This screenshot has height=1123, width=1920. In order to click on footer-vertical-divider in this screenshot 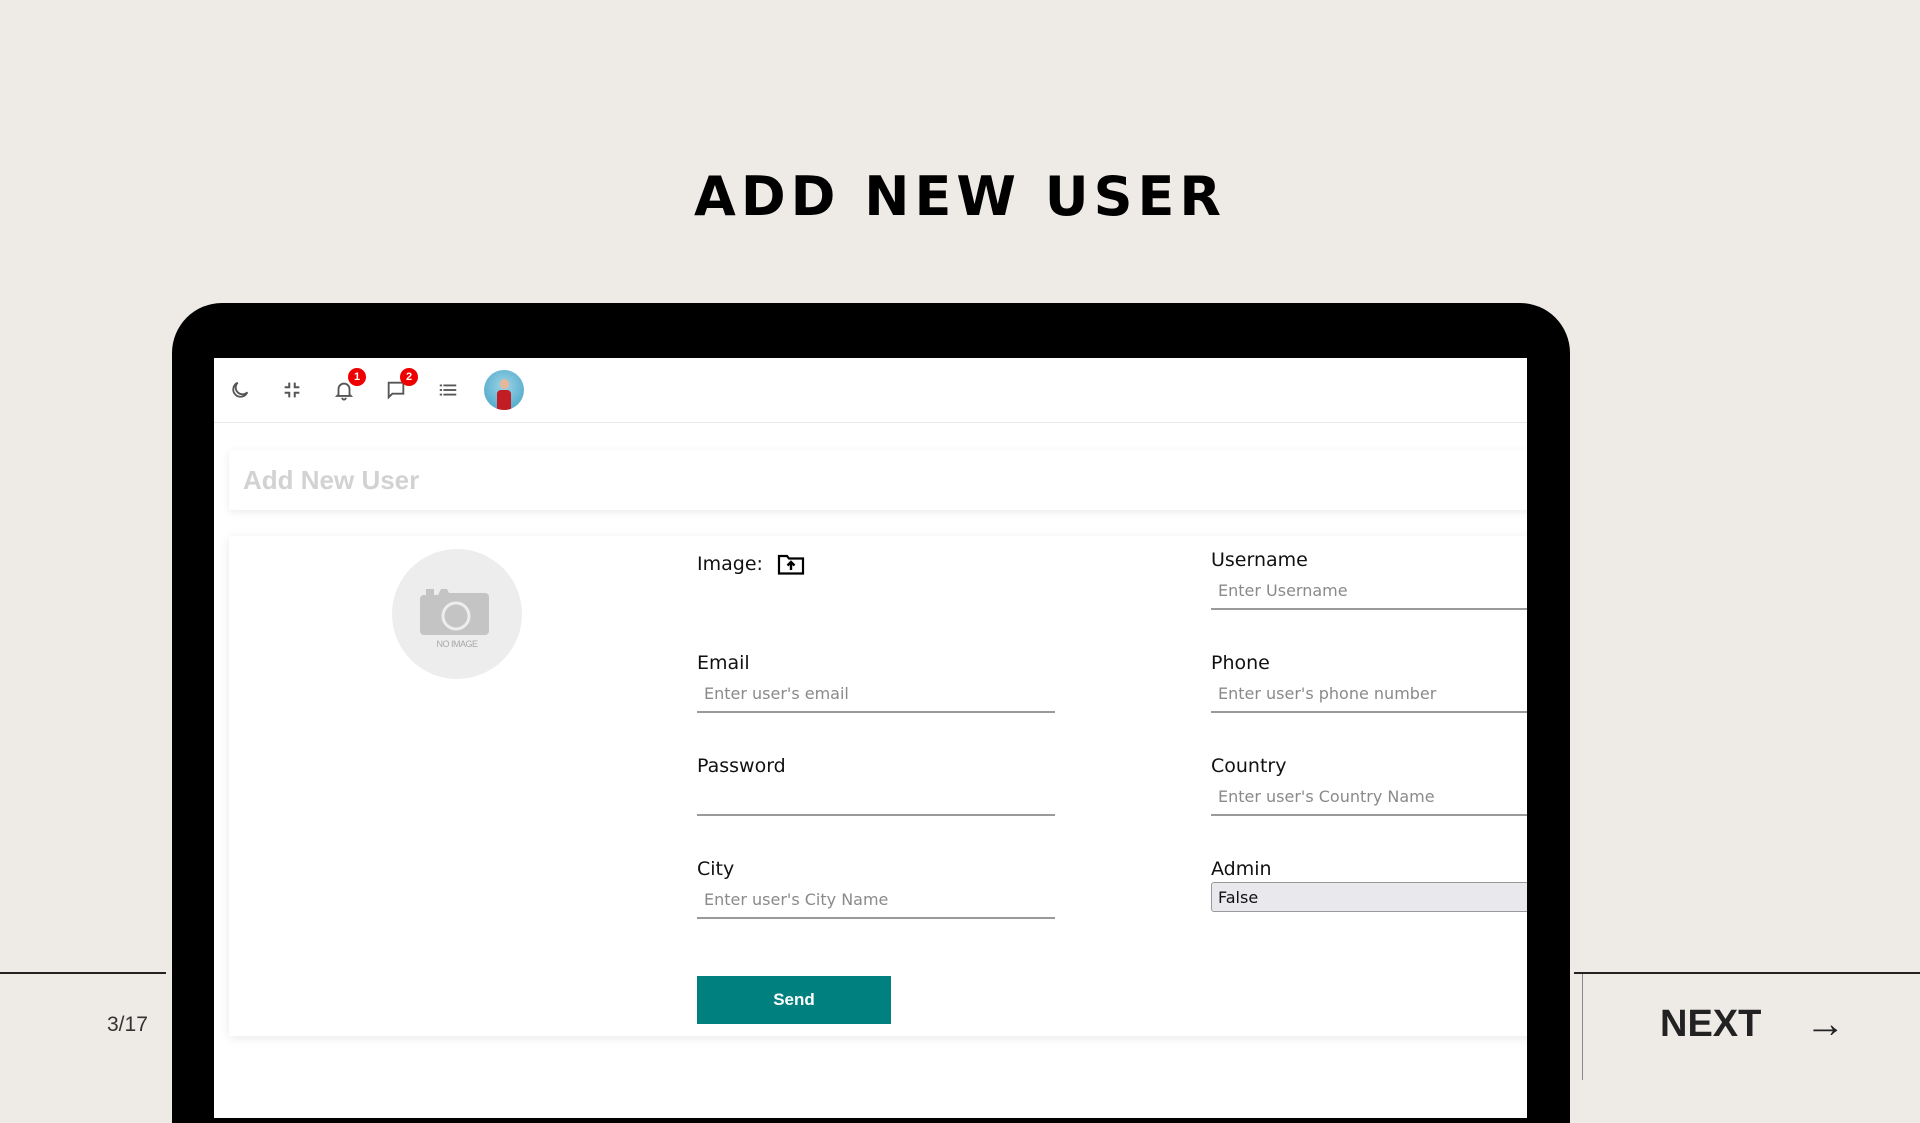, I will do `click(1582, 1027)`.